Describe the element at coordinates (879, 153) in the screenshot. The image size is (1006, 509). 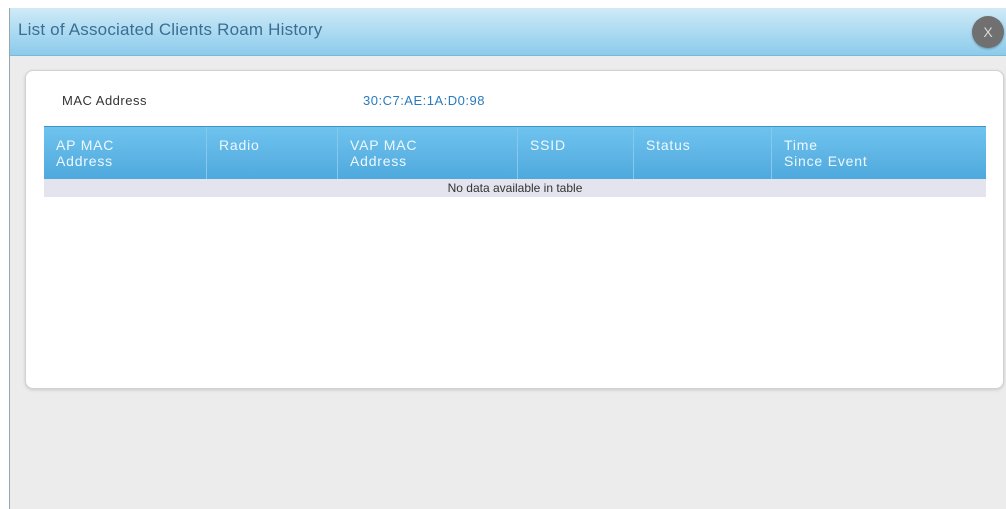
I see `column-header-time-since-event: Time Since Event` at that location.